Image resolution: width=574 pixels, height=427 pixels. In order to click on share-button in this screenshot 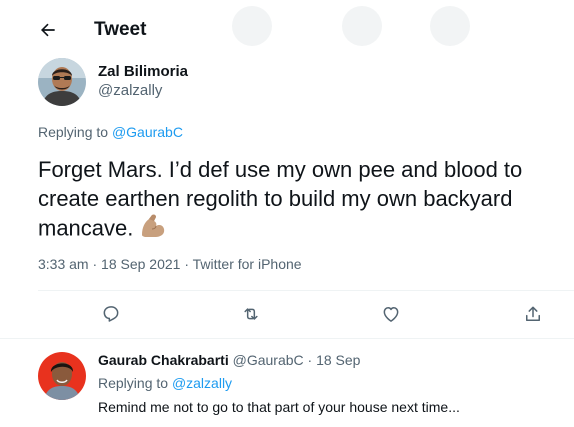, I will do `click(533, 314)`.